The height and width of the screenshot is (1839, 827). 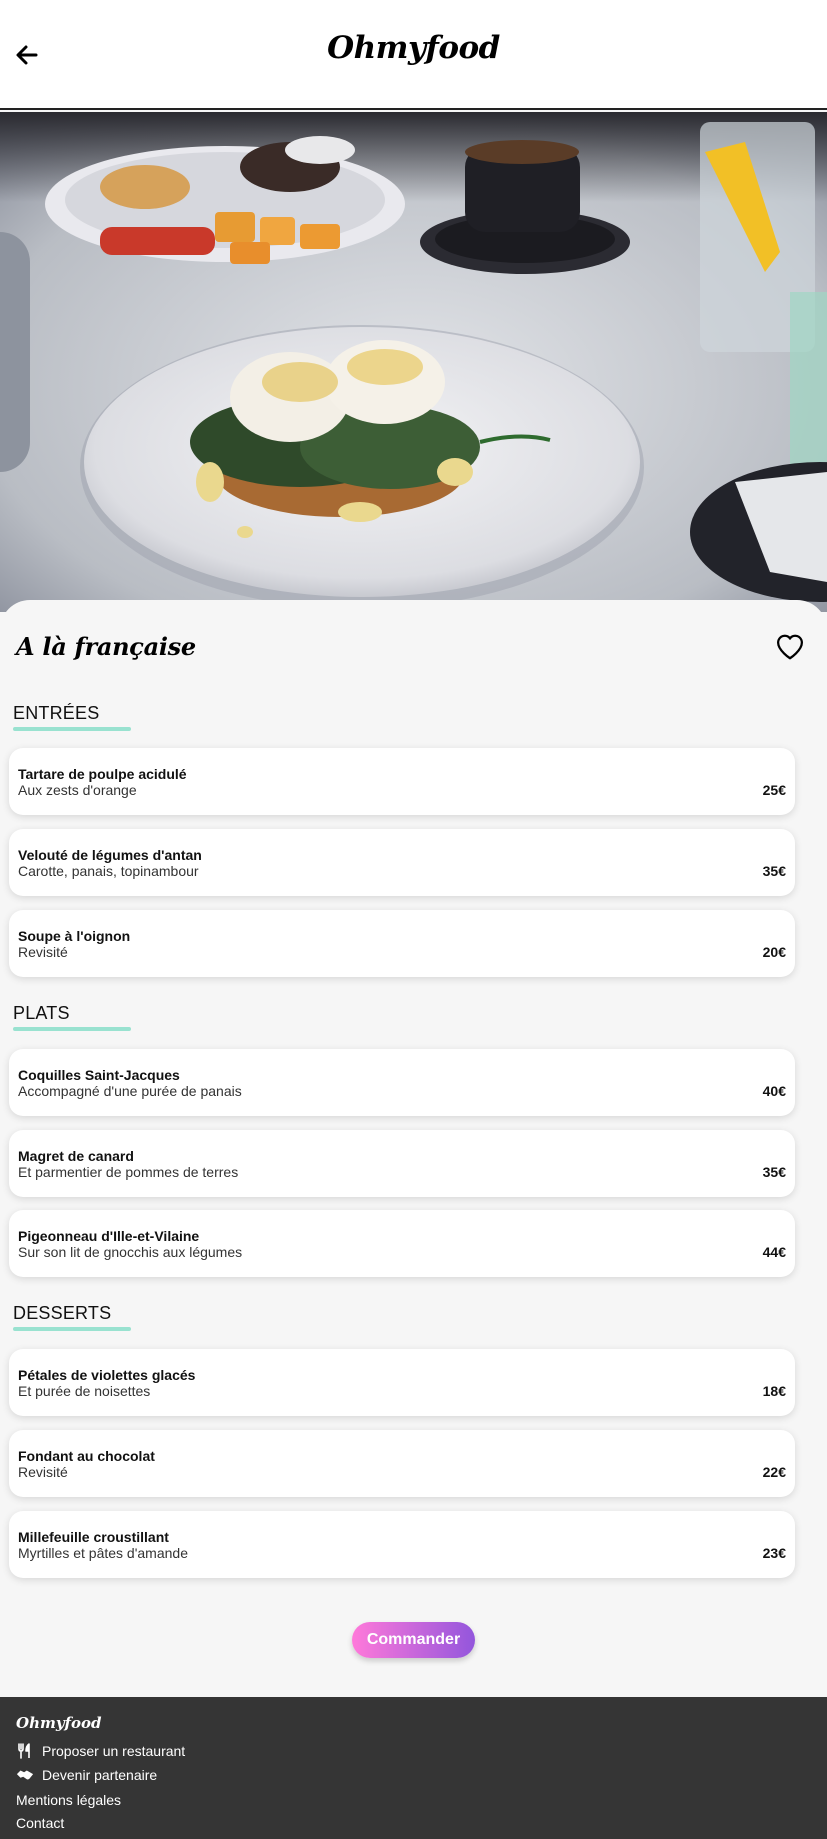 What do you see at coordinates (413, 652) in the screenshot?
I see `restaurant-title-row: A là française` at bounding box center [413, 652].